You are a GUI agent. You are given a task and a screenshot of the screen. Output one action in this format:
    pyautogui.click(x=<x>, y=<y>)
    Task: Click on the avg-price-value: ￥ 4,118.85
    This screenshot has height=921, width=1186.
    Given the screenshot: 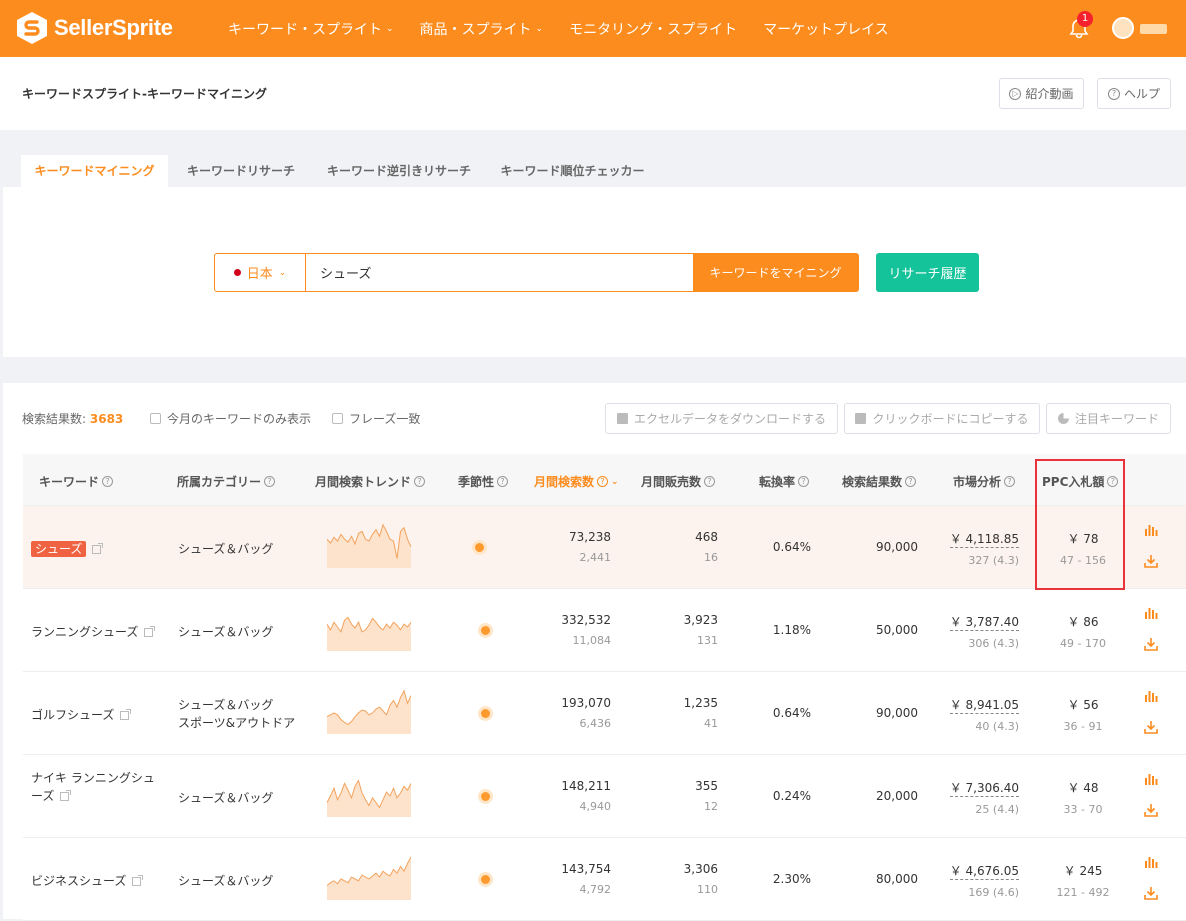 What is the action you would take?
    pyautogui.click(x=984, y=540)
    